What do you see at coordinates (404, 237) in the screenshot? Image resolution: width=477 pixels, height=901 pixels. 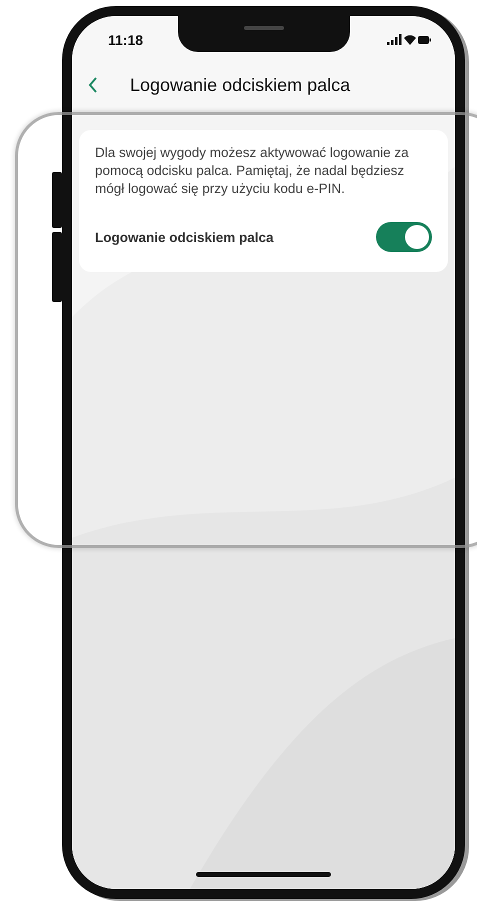 I see `toggle-switch` at bounding box center [404, 237].